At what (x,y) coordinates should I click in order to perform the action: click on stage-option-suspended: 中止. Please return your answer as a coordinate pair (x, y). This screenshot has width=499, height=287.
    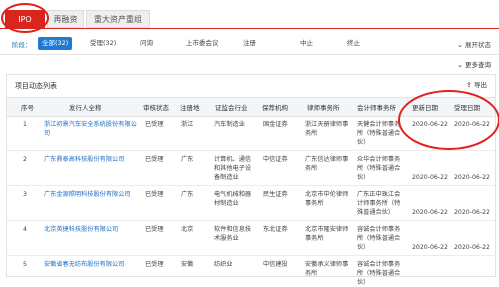
    Looking at the image, I should click on (306, 43).